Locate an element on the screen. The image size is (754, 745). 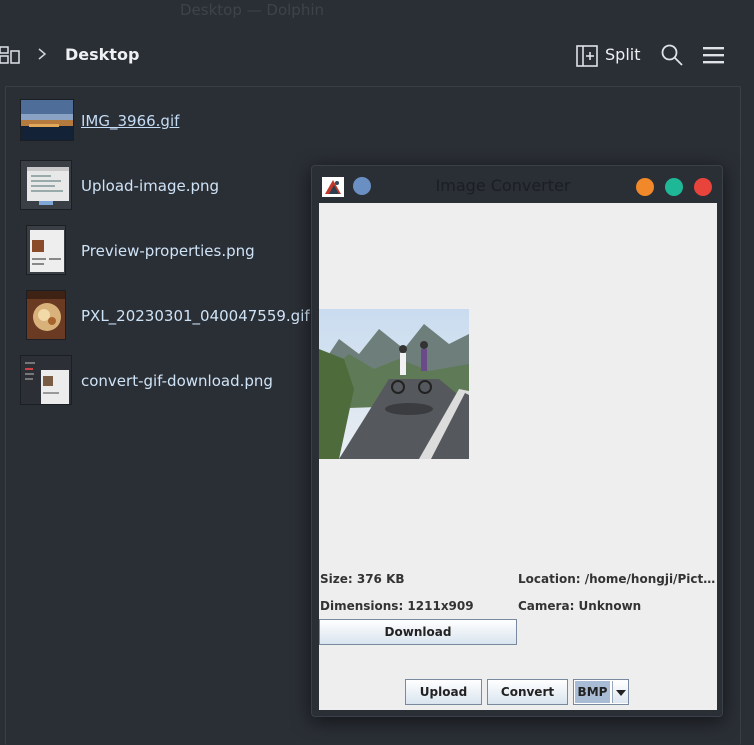
file-item: Upload-image.png is located at coordinates (178, 185).